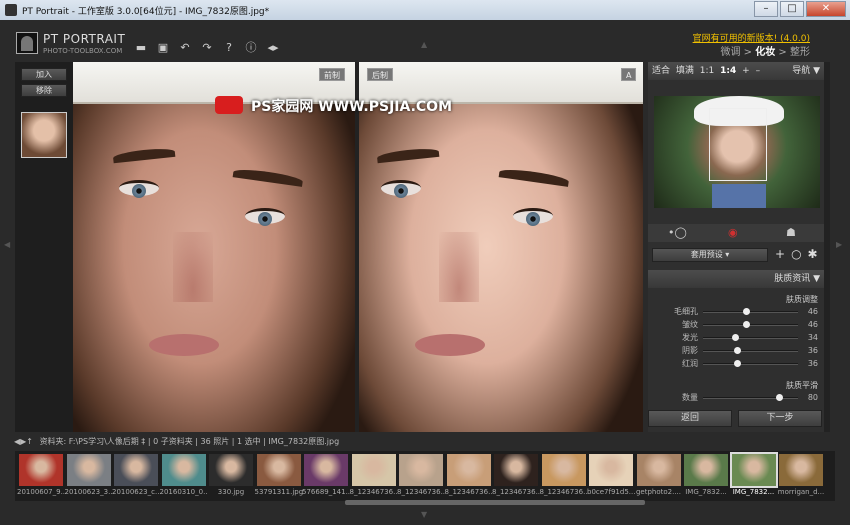  I want to click on skin-smooth-title: 肤质平滑, so click(802, 385).